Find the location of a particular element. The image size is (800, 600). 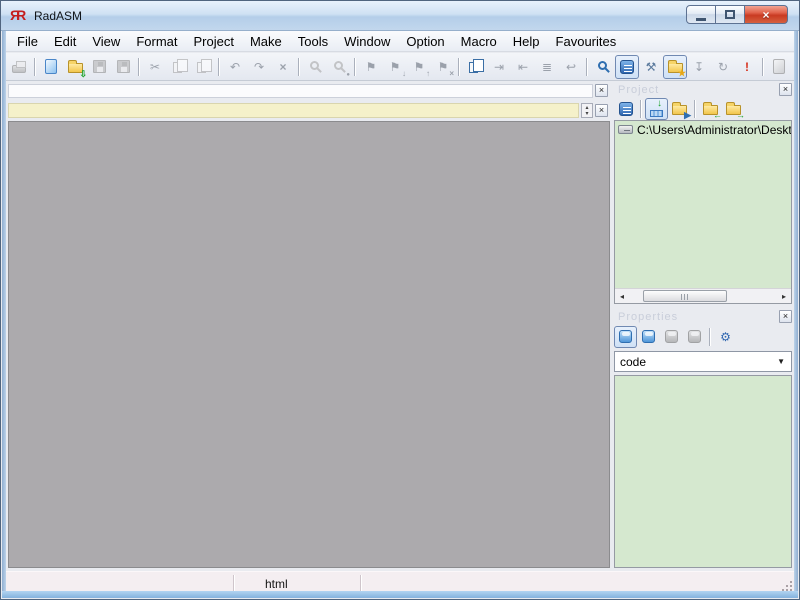

printer-icon is located at coordinates (19, 66).